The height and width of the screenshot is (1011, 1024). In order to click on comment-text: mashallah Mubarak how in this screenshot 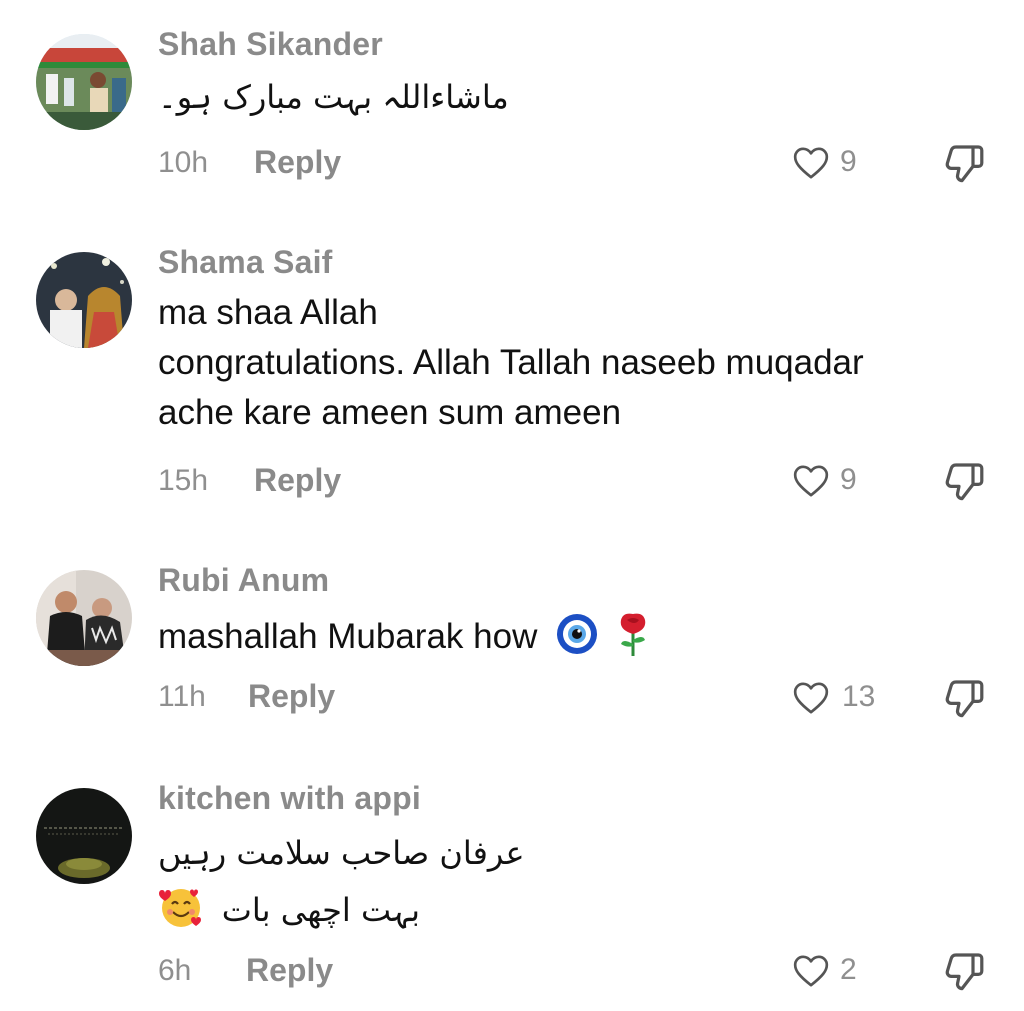, I will do `click(348, 636)`.